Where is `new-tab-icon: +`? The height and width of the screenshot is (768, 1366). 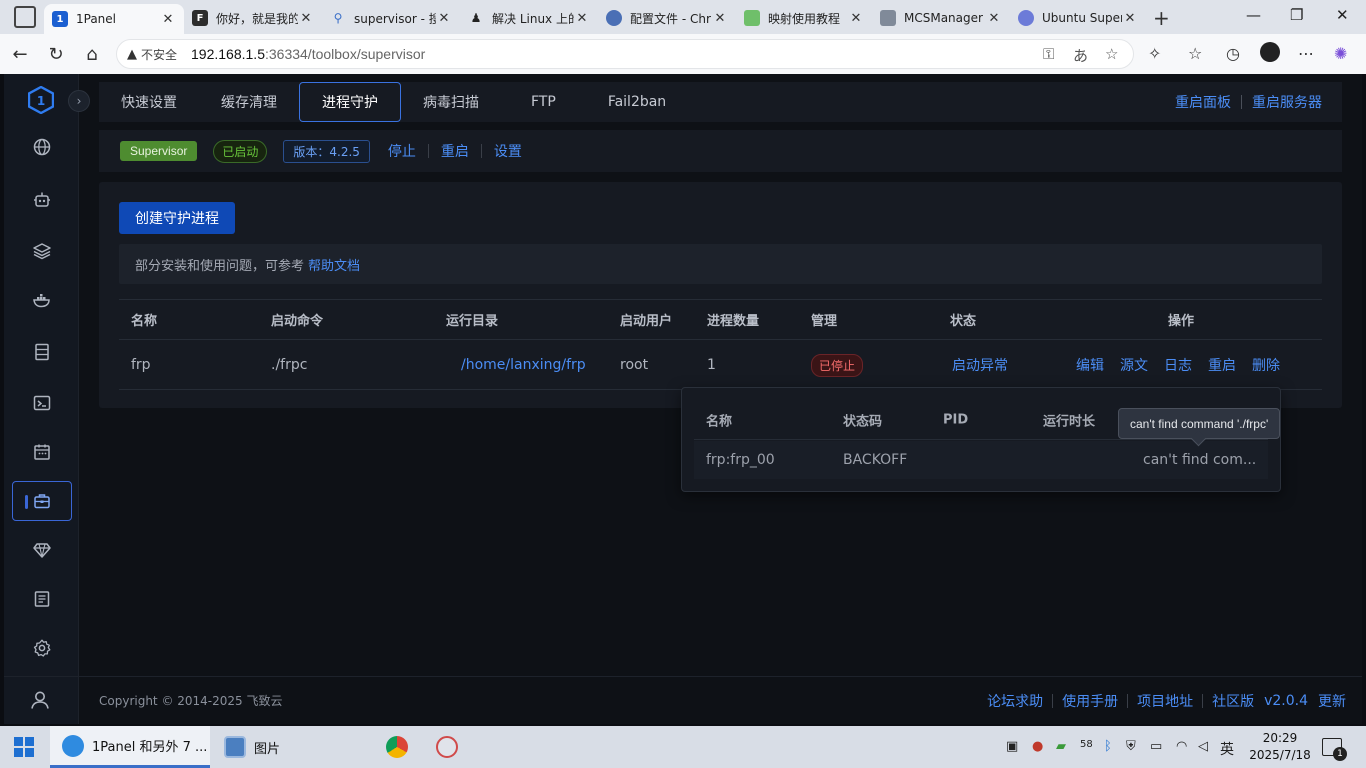
new-tab-icon: + is located at coordinates (1161, 18).